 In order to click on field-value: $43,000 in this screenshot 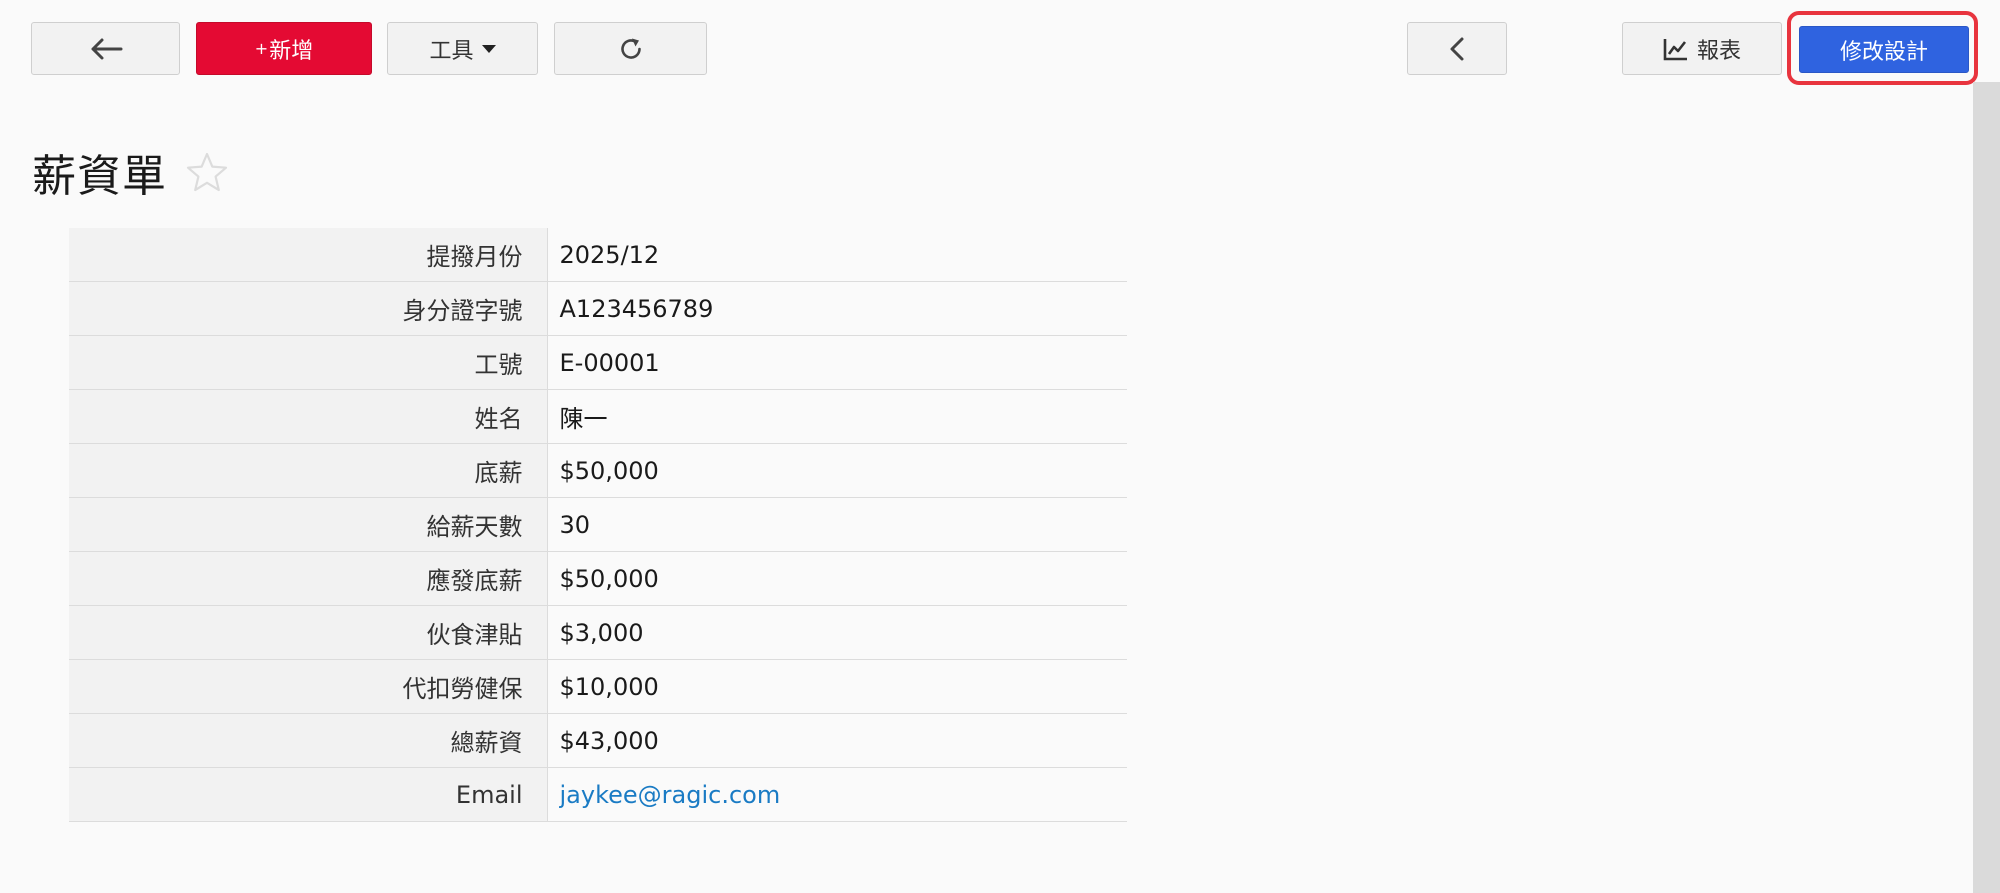, I will do `click(837, 740)`.